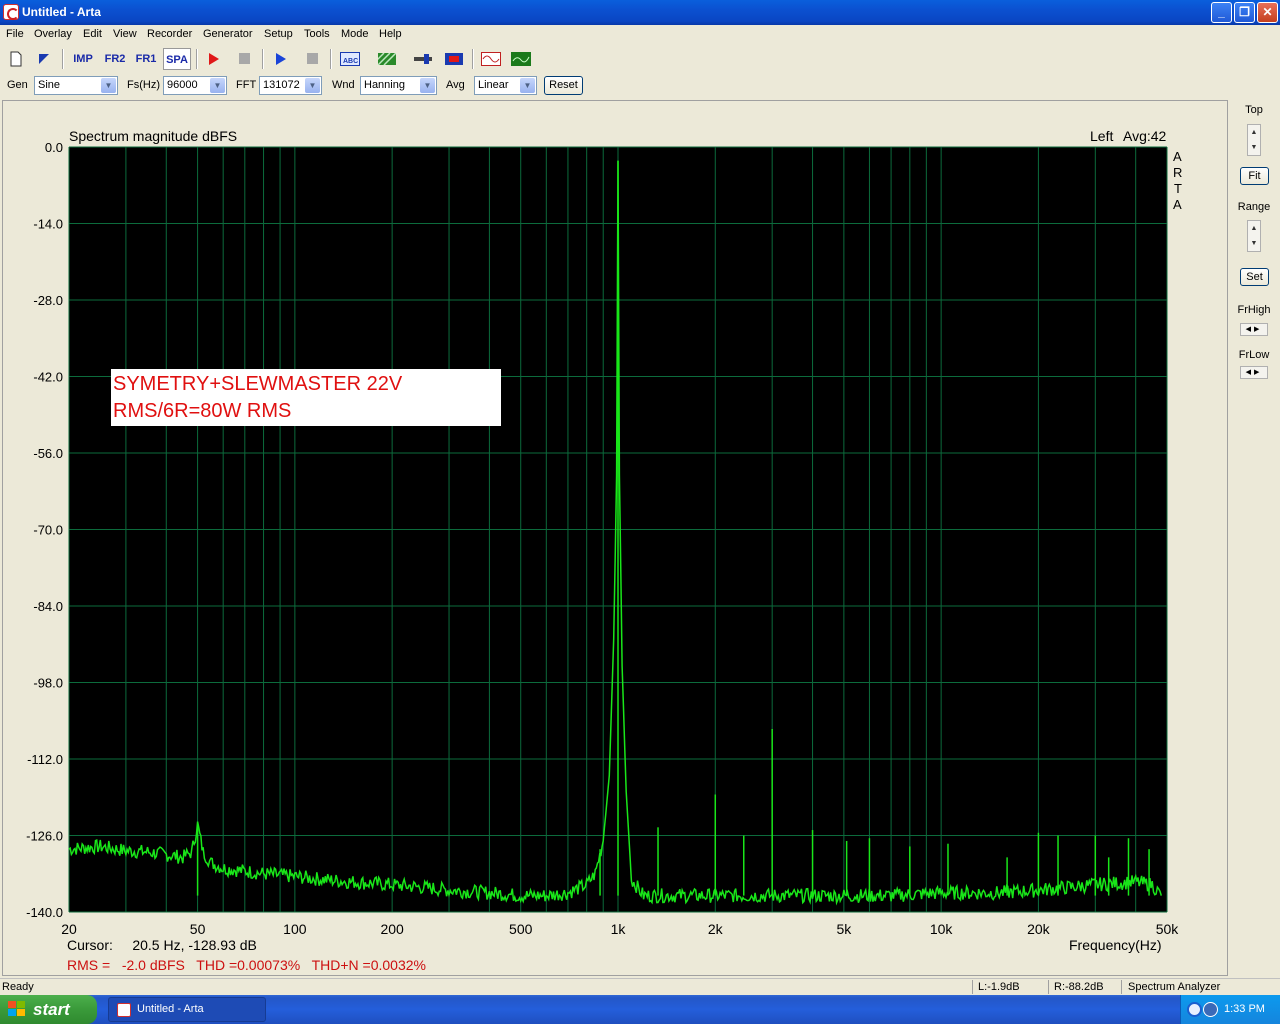 This screenshot has width=1280, height=1024. I want to click on security-icon, so click(1210, 1009).